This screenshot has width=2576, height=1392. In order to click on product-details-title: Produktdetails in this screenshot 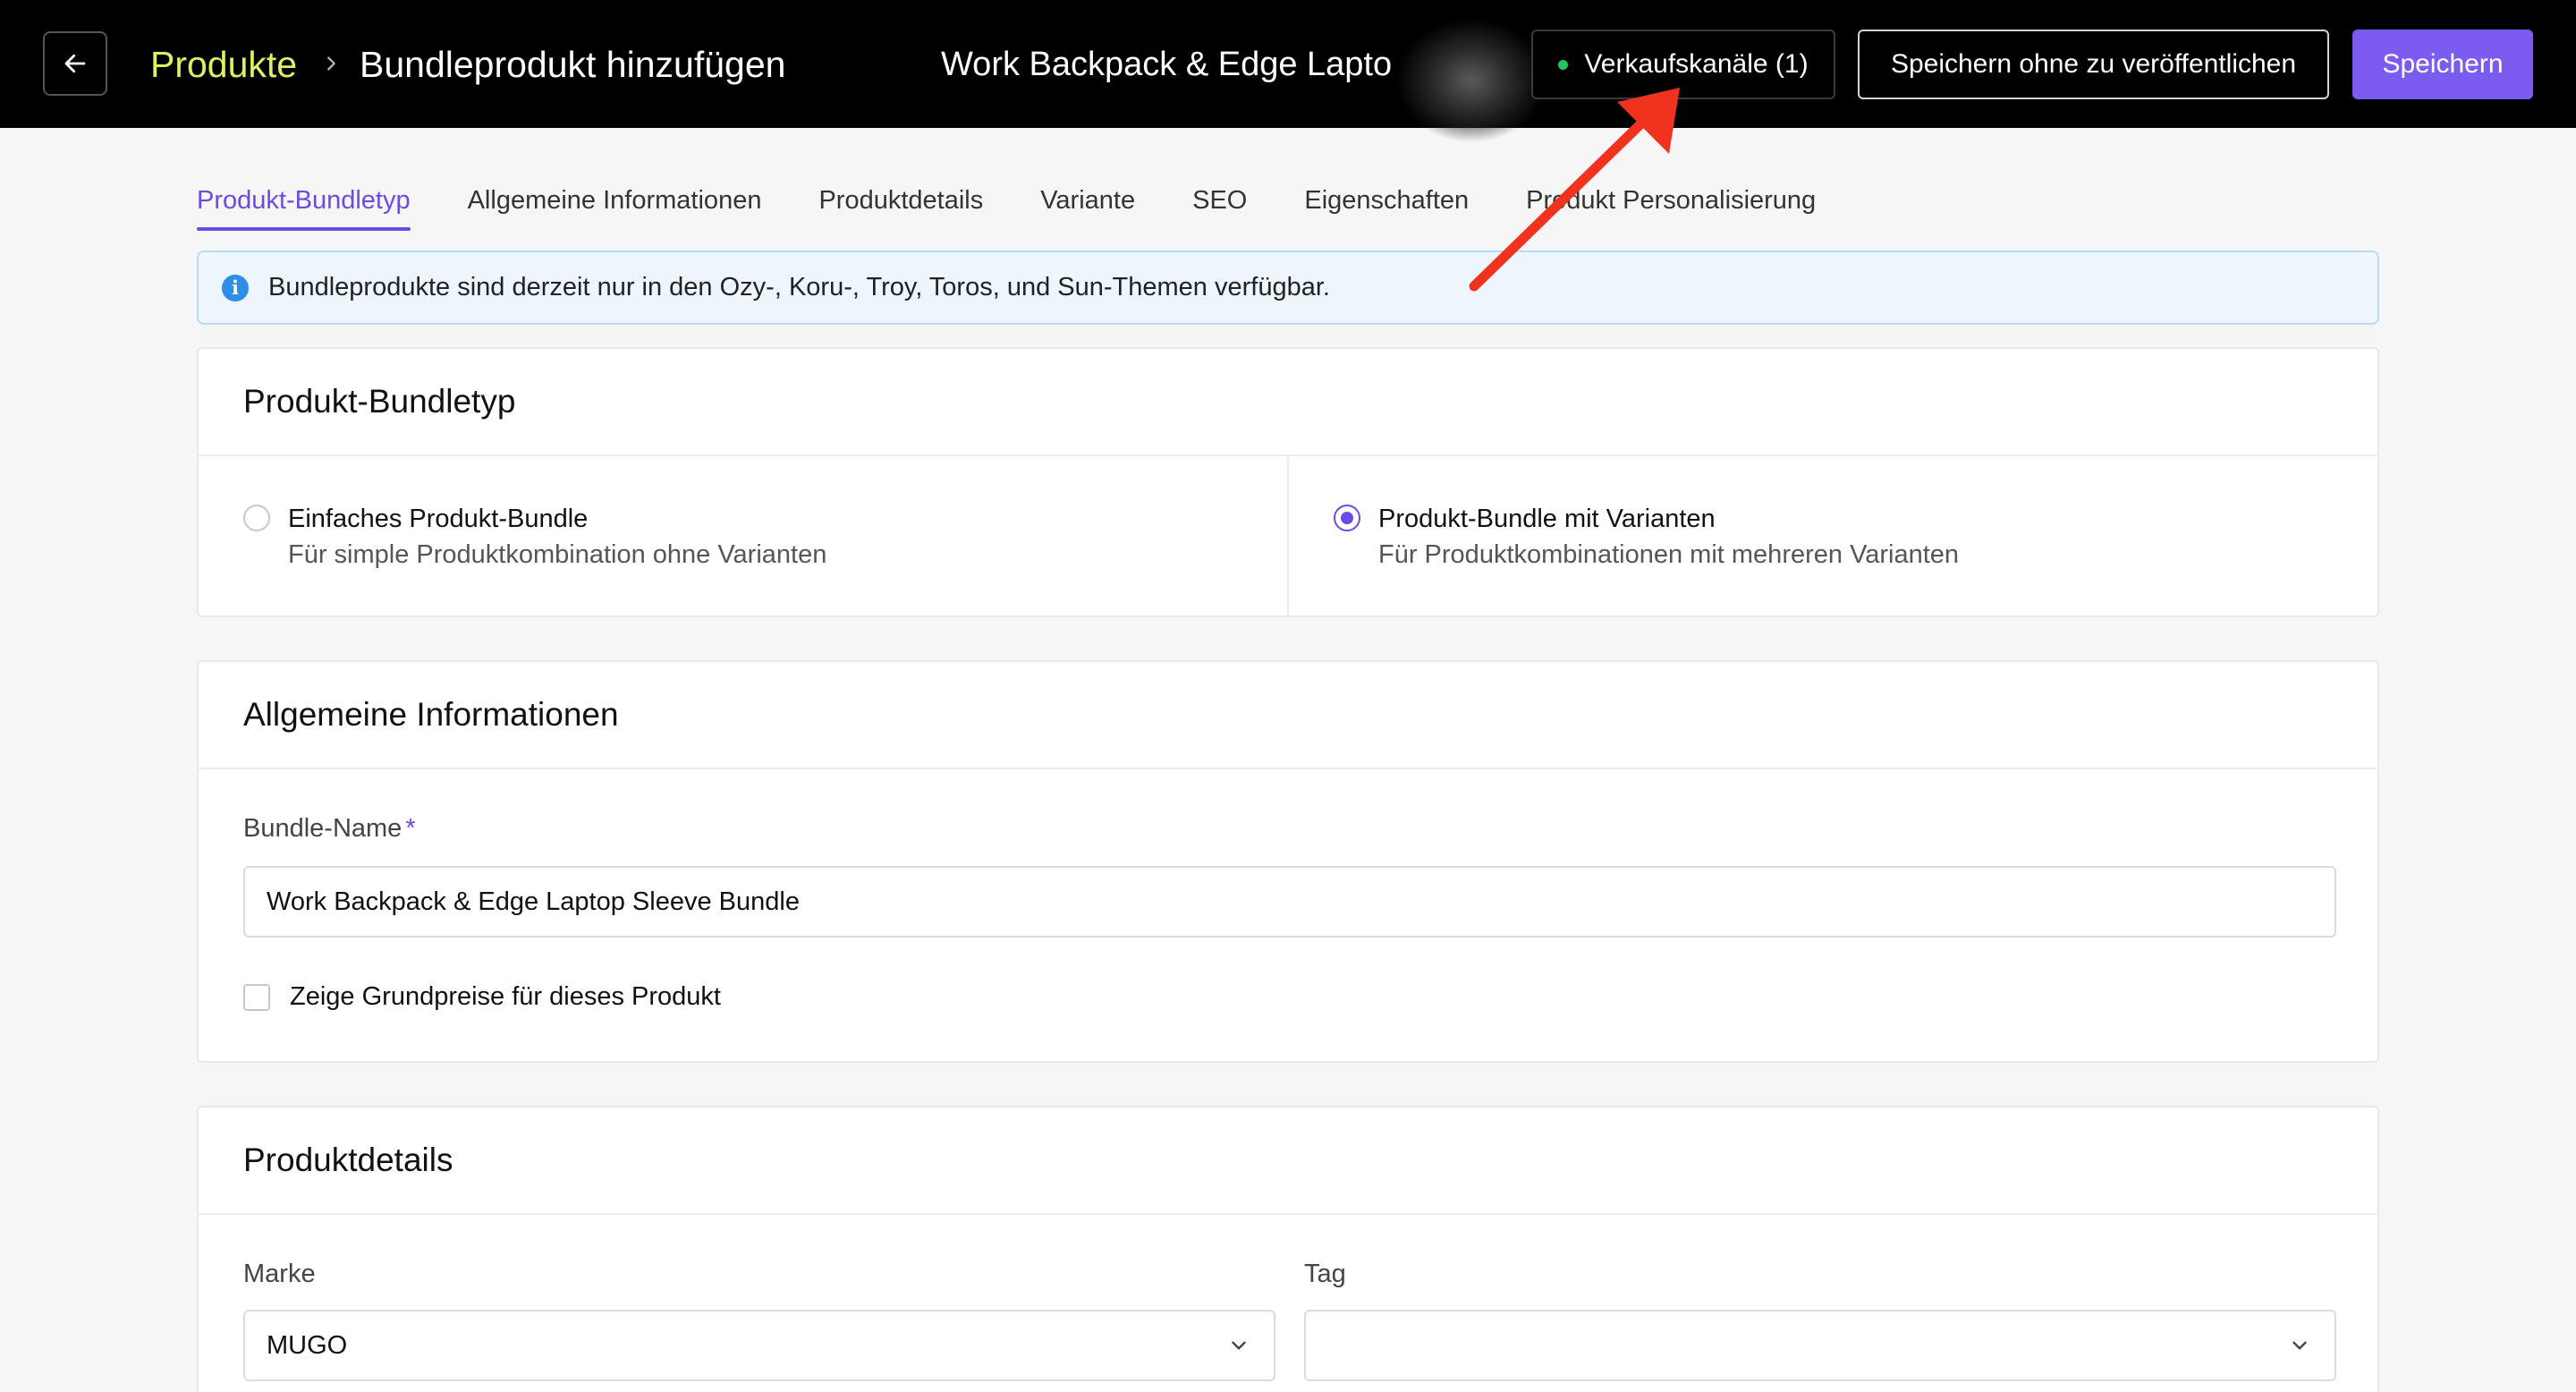, I will do `click(1288, 1161)`.